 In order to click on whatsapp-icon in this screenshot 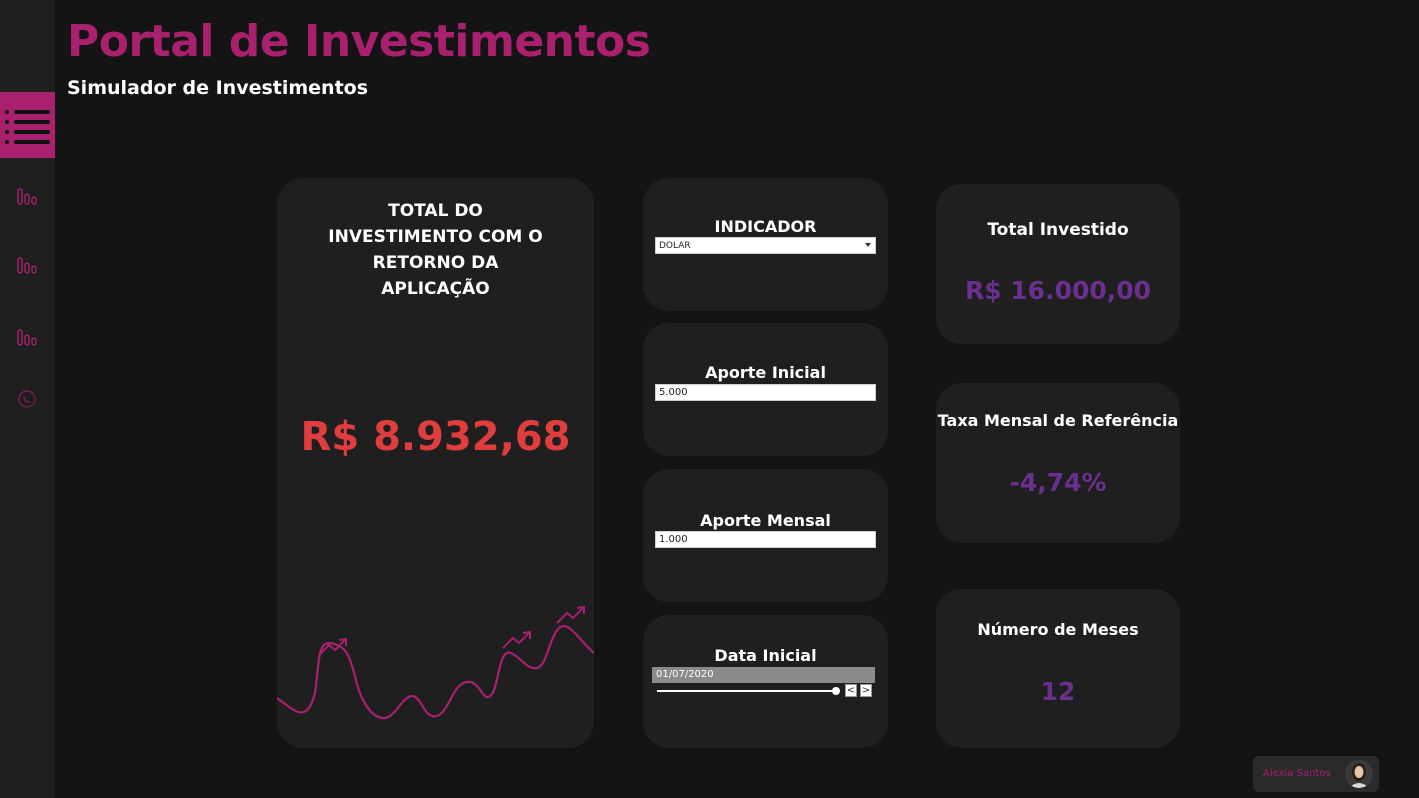, I will do `click(27, 399)`.